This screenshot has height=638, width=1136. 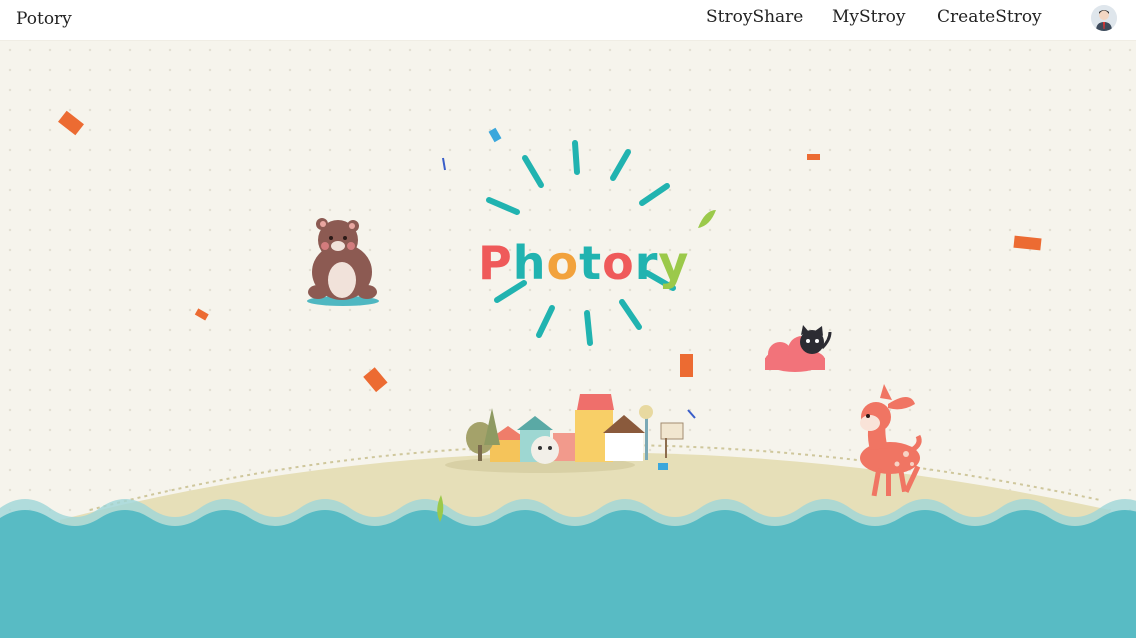 I want to click on photory-logo: Photory, so click(x=583, y=263).